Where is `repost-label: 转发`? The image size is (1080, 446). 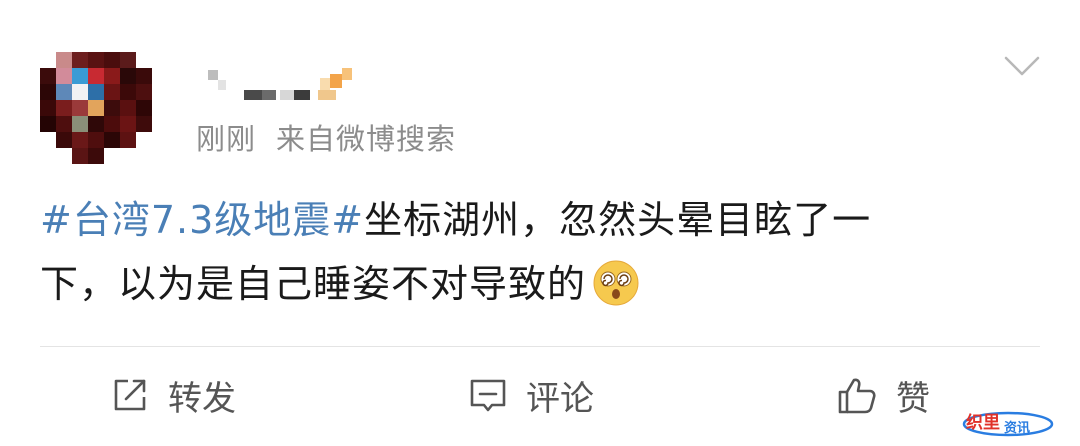 repost-label: 转发 is located at coordinates (202, 398).